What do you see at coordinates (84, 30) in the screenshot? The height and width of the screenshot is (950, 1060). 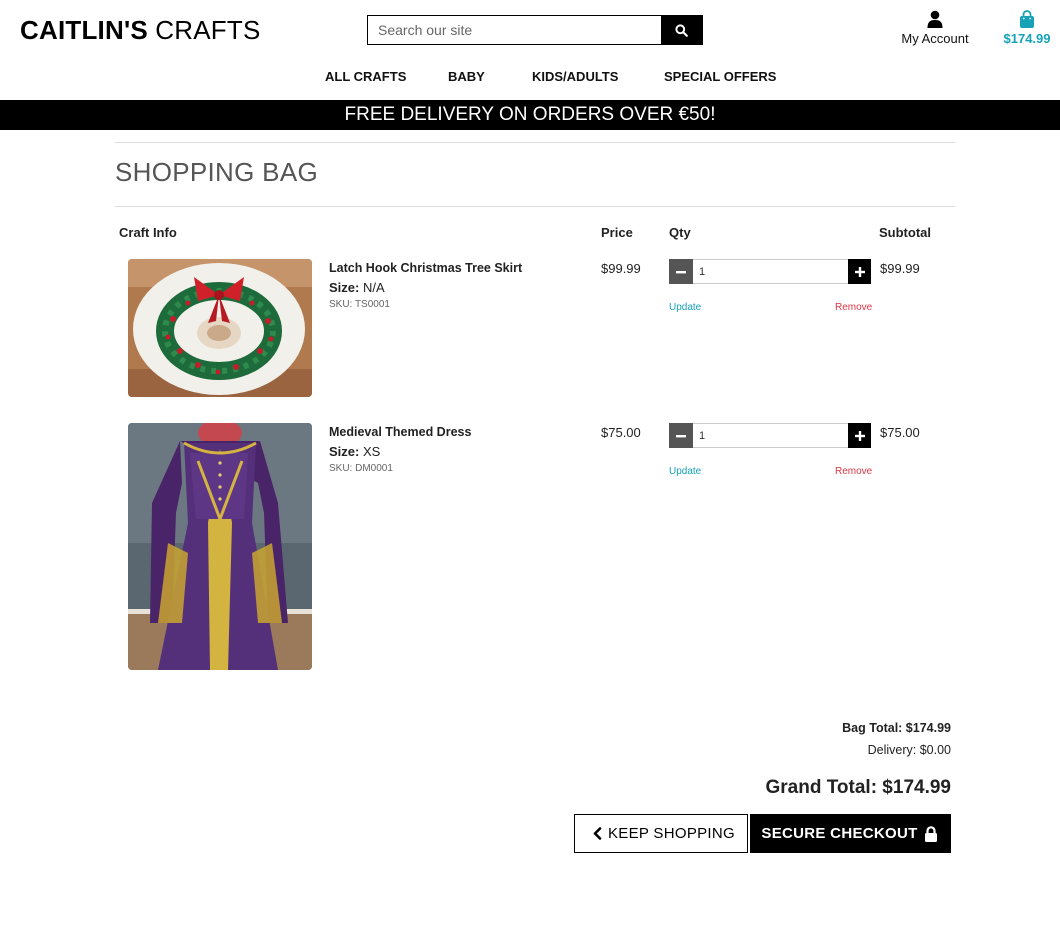 I see `logo-bold-text: CAITLIN'S` at bounding box center [84, 30].